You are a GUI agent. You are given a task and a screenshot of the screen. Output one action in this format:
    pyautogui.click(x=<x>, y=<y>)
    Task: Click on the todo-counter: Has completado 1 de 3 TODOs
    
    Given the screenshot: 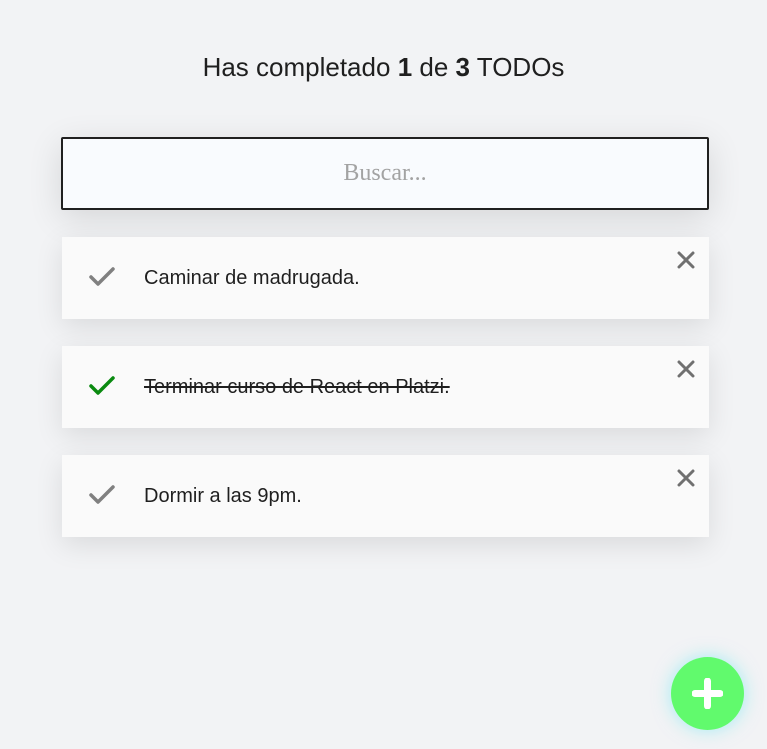 What is the action you would take?
    pyautogui.click(x=383, y=67)
    